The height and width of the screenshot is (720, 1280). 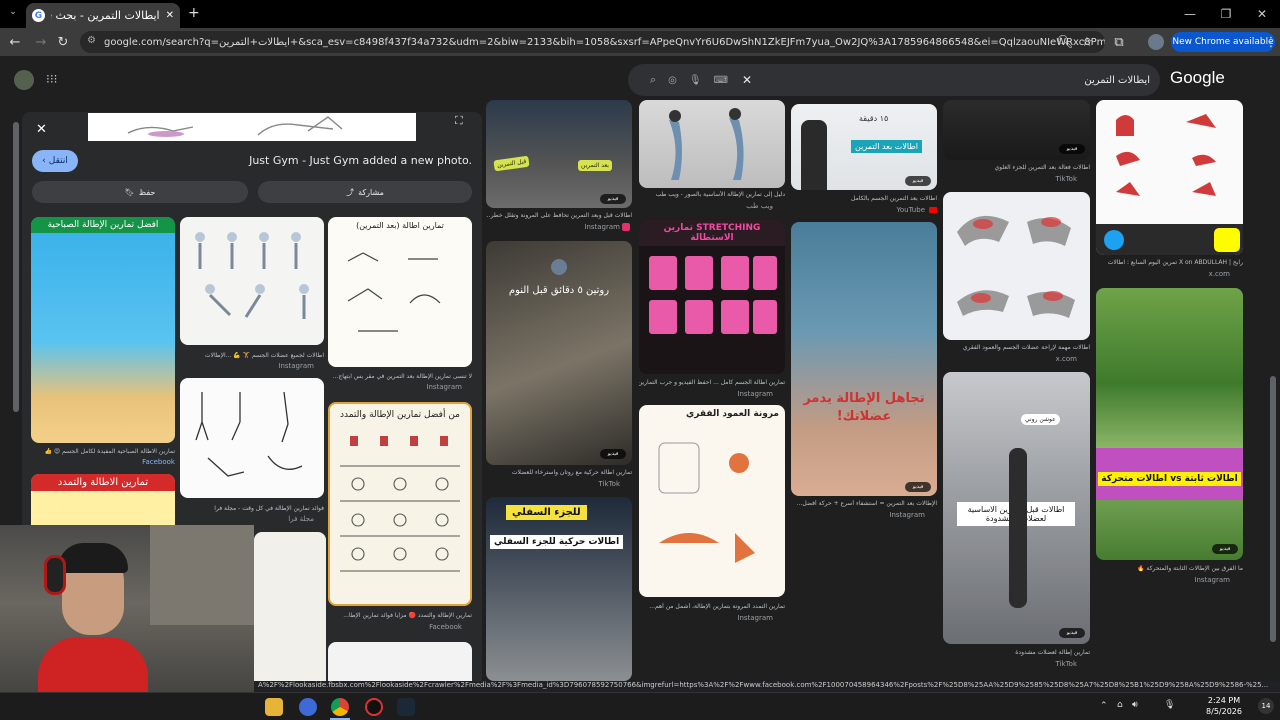 What do you see at coordinates (1266, 706) in the screenshot?
I see `notification-icon: 14` at bounding box center [1266, 706].